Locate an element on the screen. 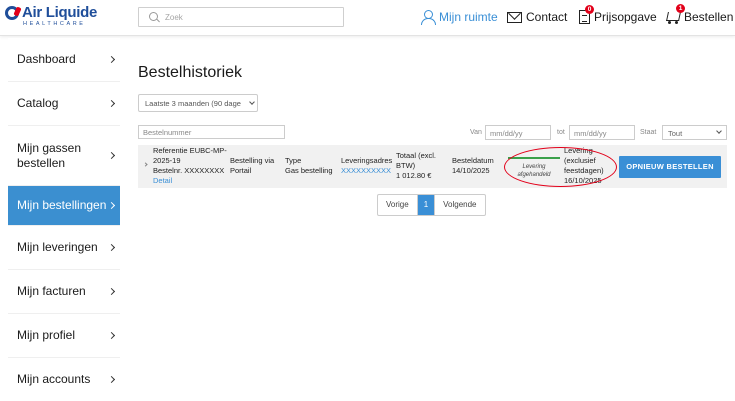  sidebar-item-label: Mijn accounts is located at coordinates (54, 379).